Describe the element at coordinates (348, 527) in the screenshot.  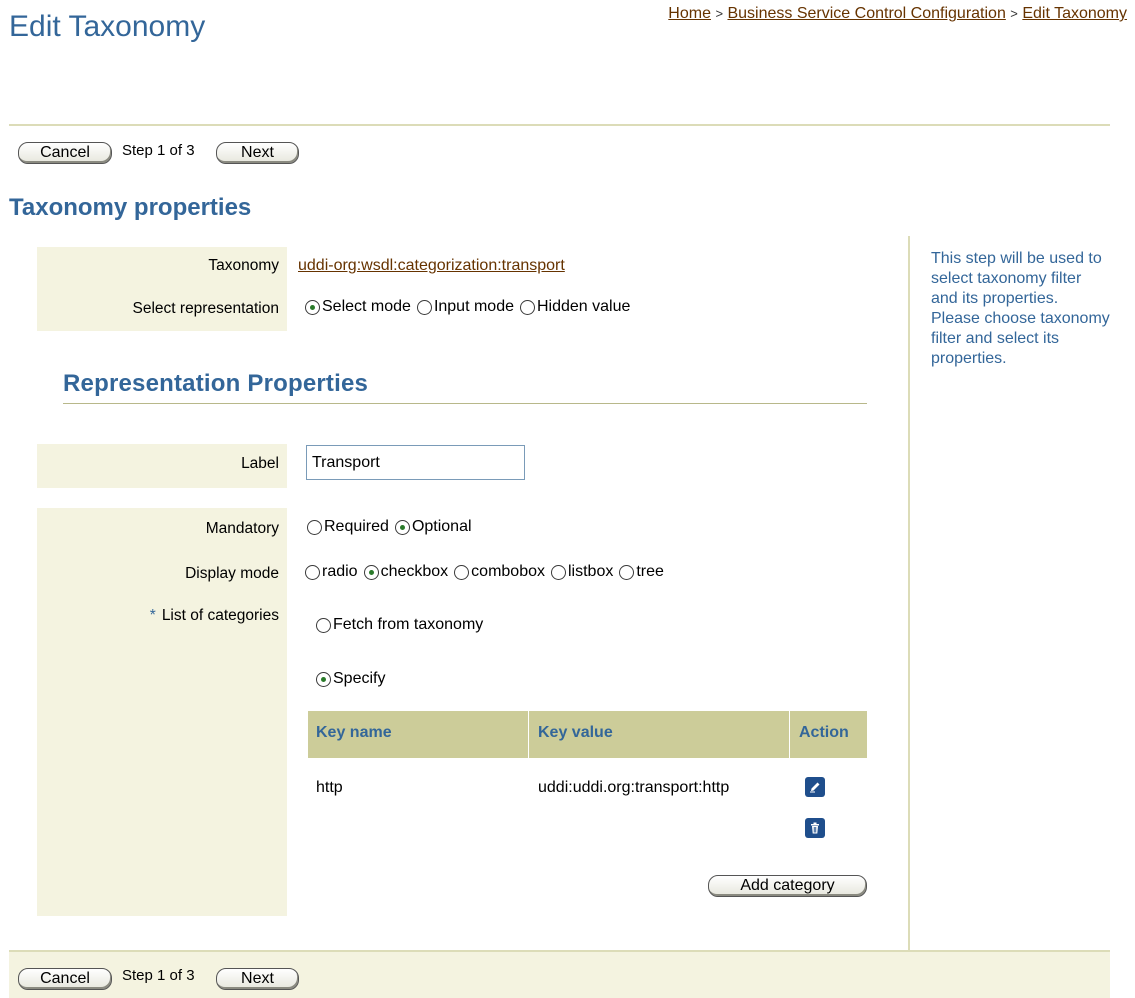
I see `radio-option-required: Required` at that location.